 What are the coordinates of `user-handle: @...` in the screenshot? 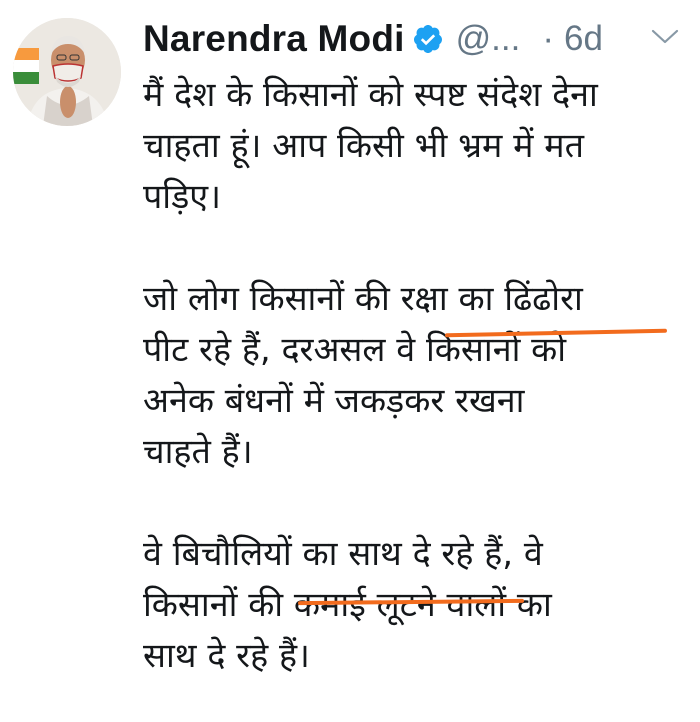 It's located at (488, 39).